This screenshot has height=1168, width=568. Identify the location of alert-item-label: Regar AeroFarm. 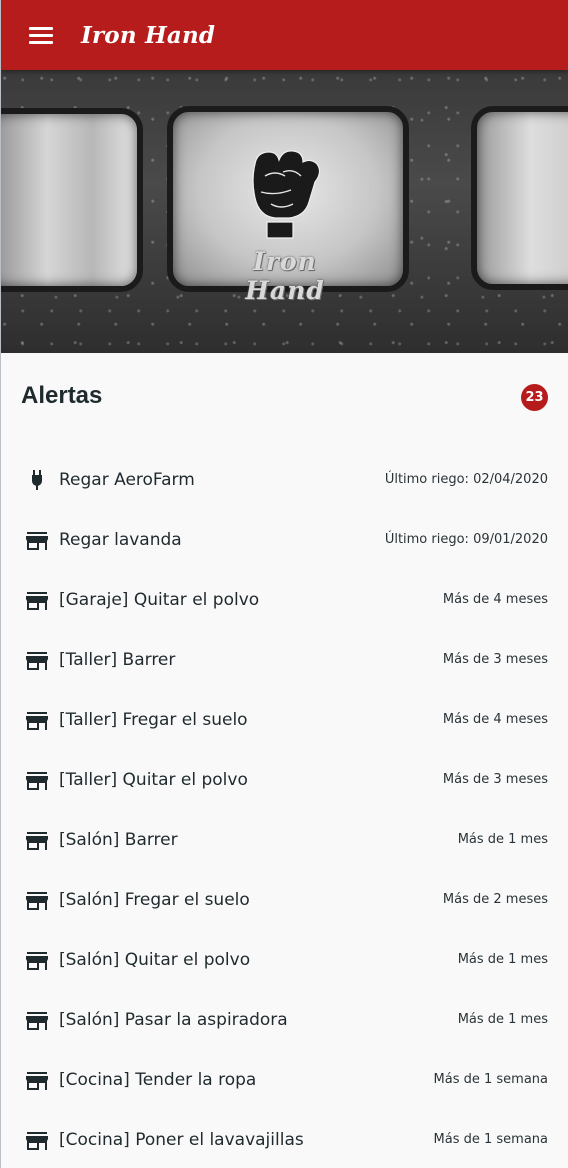
(127, 480).